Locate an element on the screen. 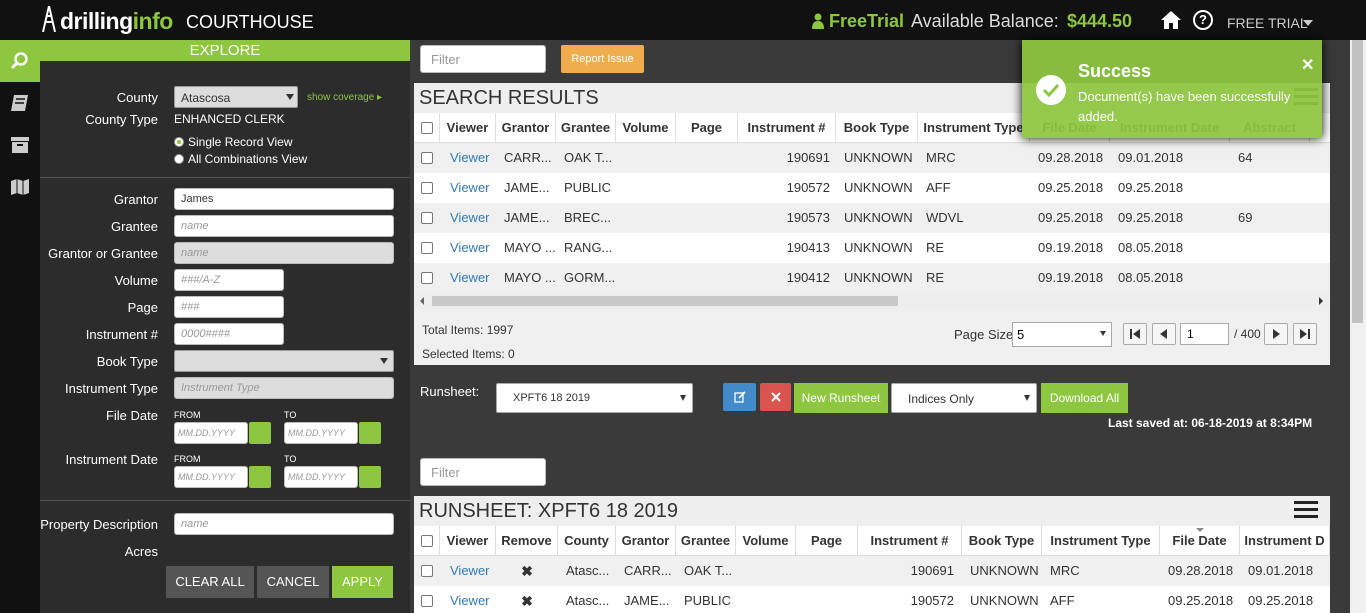 Image resolution: width=1366 pixels, height=613 pixels. page-input: ### is located at coordinates (229, 307).